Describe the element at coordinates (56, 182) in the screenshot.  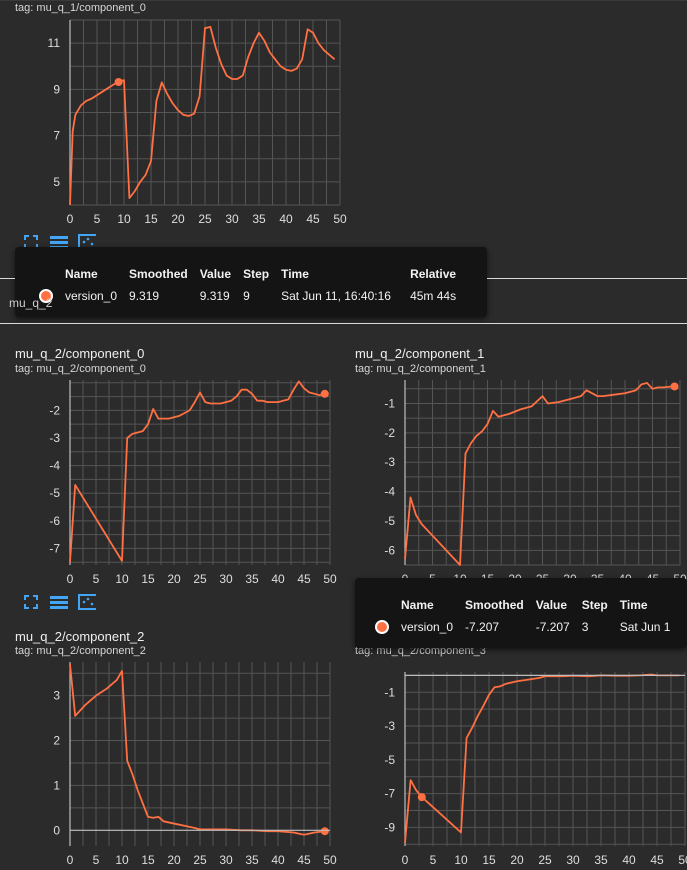
I see `y-tick-label: 5` at that location.